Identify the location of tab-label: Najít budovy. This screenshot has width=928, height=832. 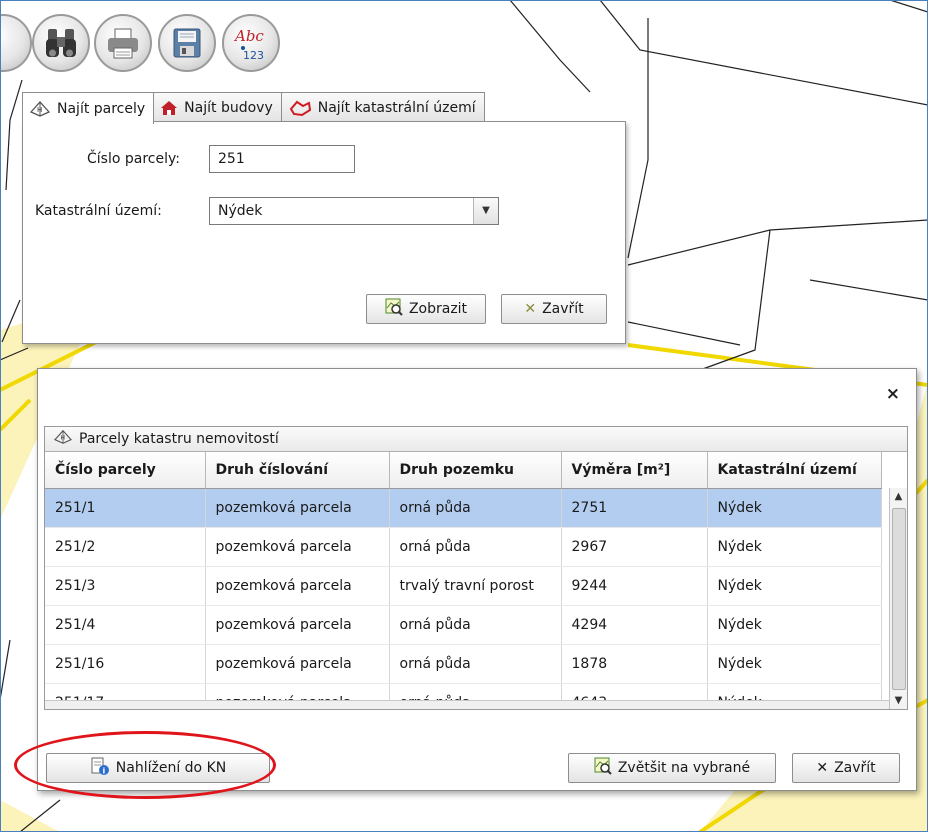
(228, 107).